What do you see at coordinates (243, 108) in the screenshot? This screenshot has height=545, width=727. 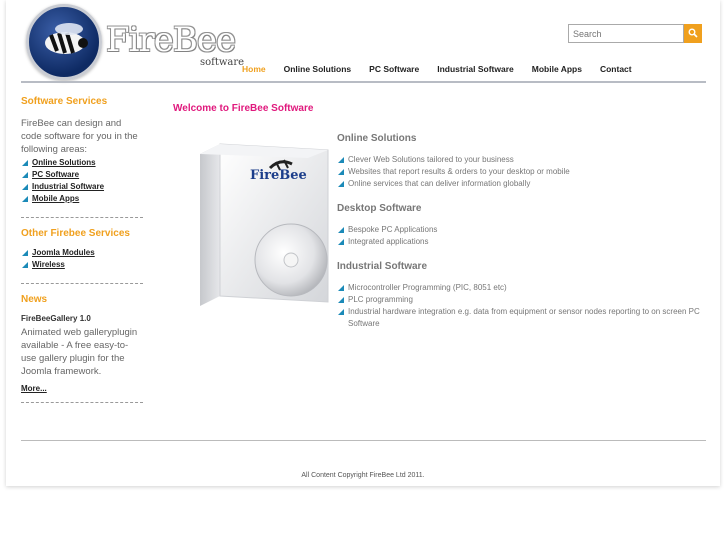 I see `welcome-heading: Welcome to FireBee Software` at bounding box center [243, 108].